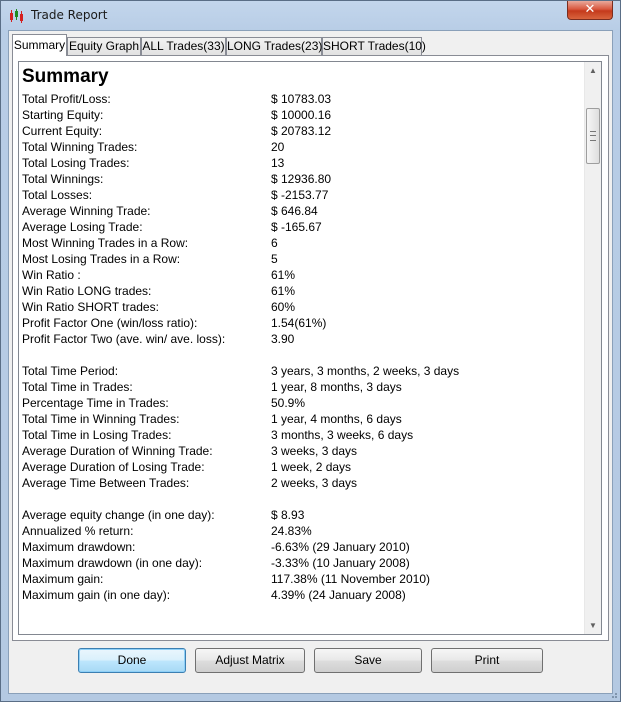 This screenshot has width=621, height=702. What do you see at coordinates (302, 195) in the screenshot?
I see `summary-row: Total Losses: $ -2153.77` at bounding box center [302, 195].